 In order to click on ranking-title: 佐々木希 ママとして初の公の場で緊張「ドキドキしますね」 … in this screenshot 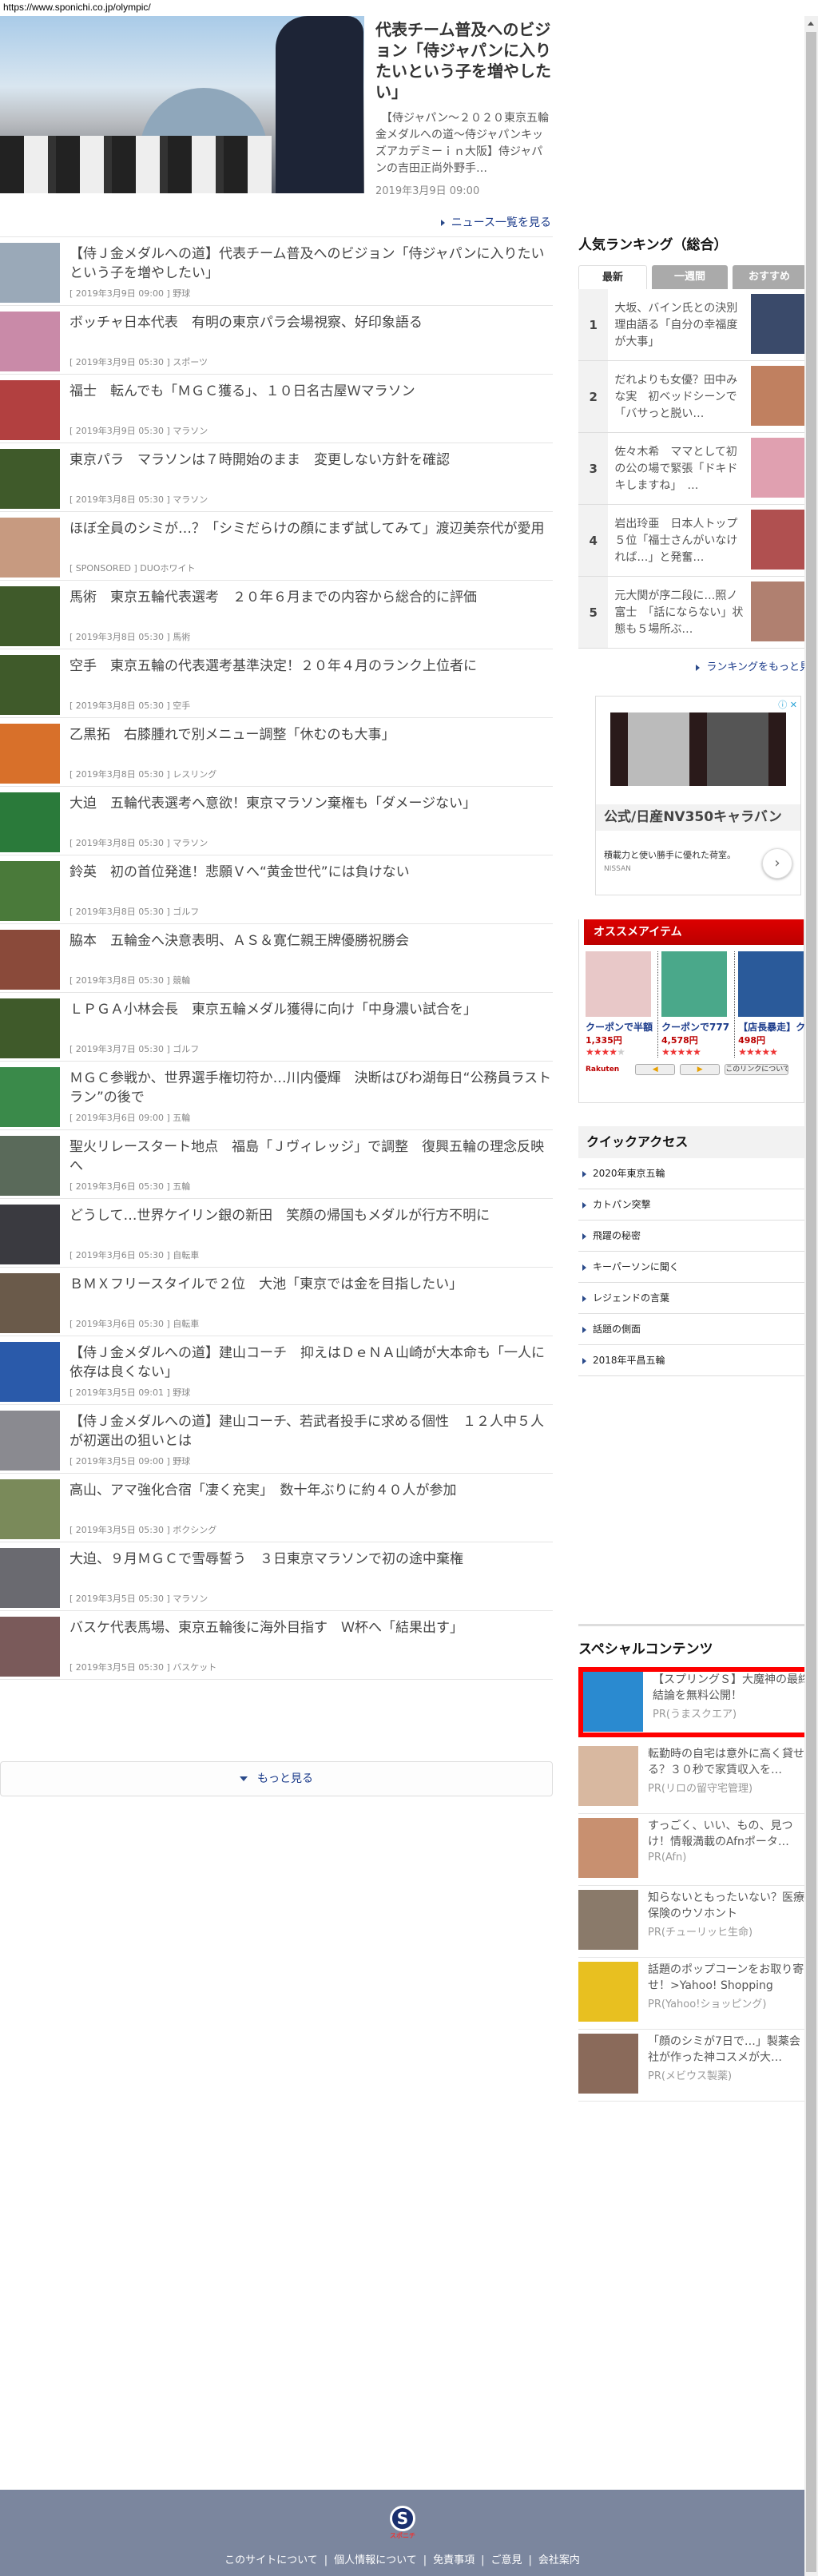, I will do `click(677, 469)`.